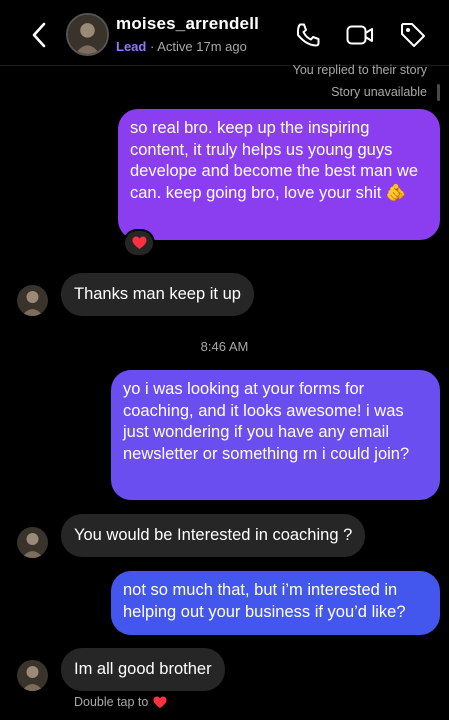 Image resolution: width=449 pixels, height=720 pixels. I want to click on incoming-message: Thanks man keep it up, so click(157, 294).